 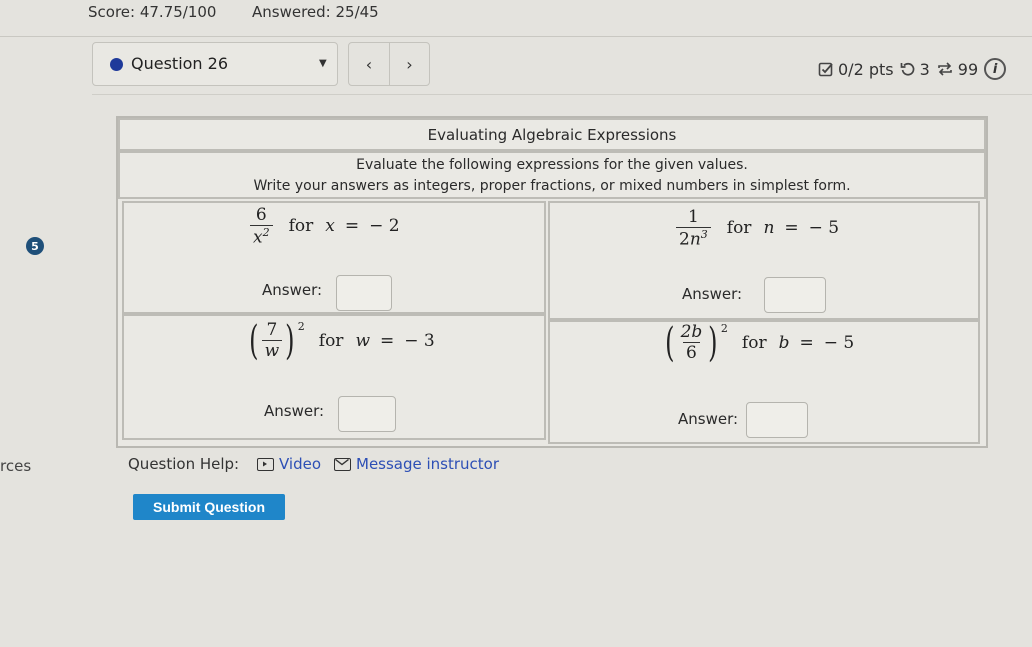 What do you see at coordinates (866, 69) in the screenshot?
I see `points-text: 0/2 pts` at bounding box center [866, 69].